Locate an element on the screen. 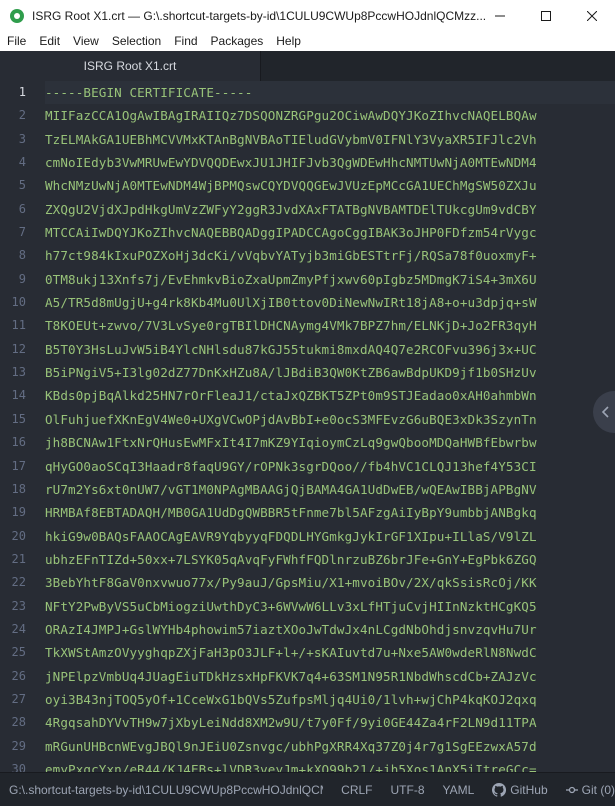 Image resolution: width=615 pixels, height=806 pixels. maximize-icon is located at coordinates (546, 15).